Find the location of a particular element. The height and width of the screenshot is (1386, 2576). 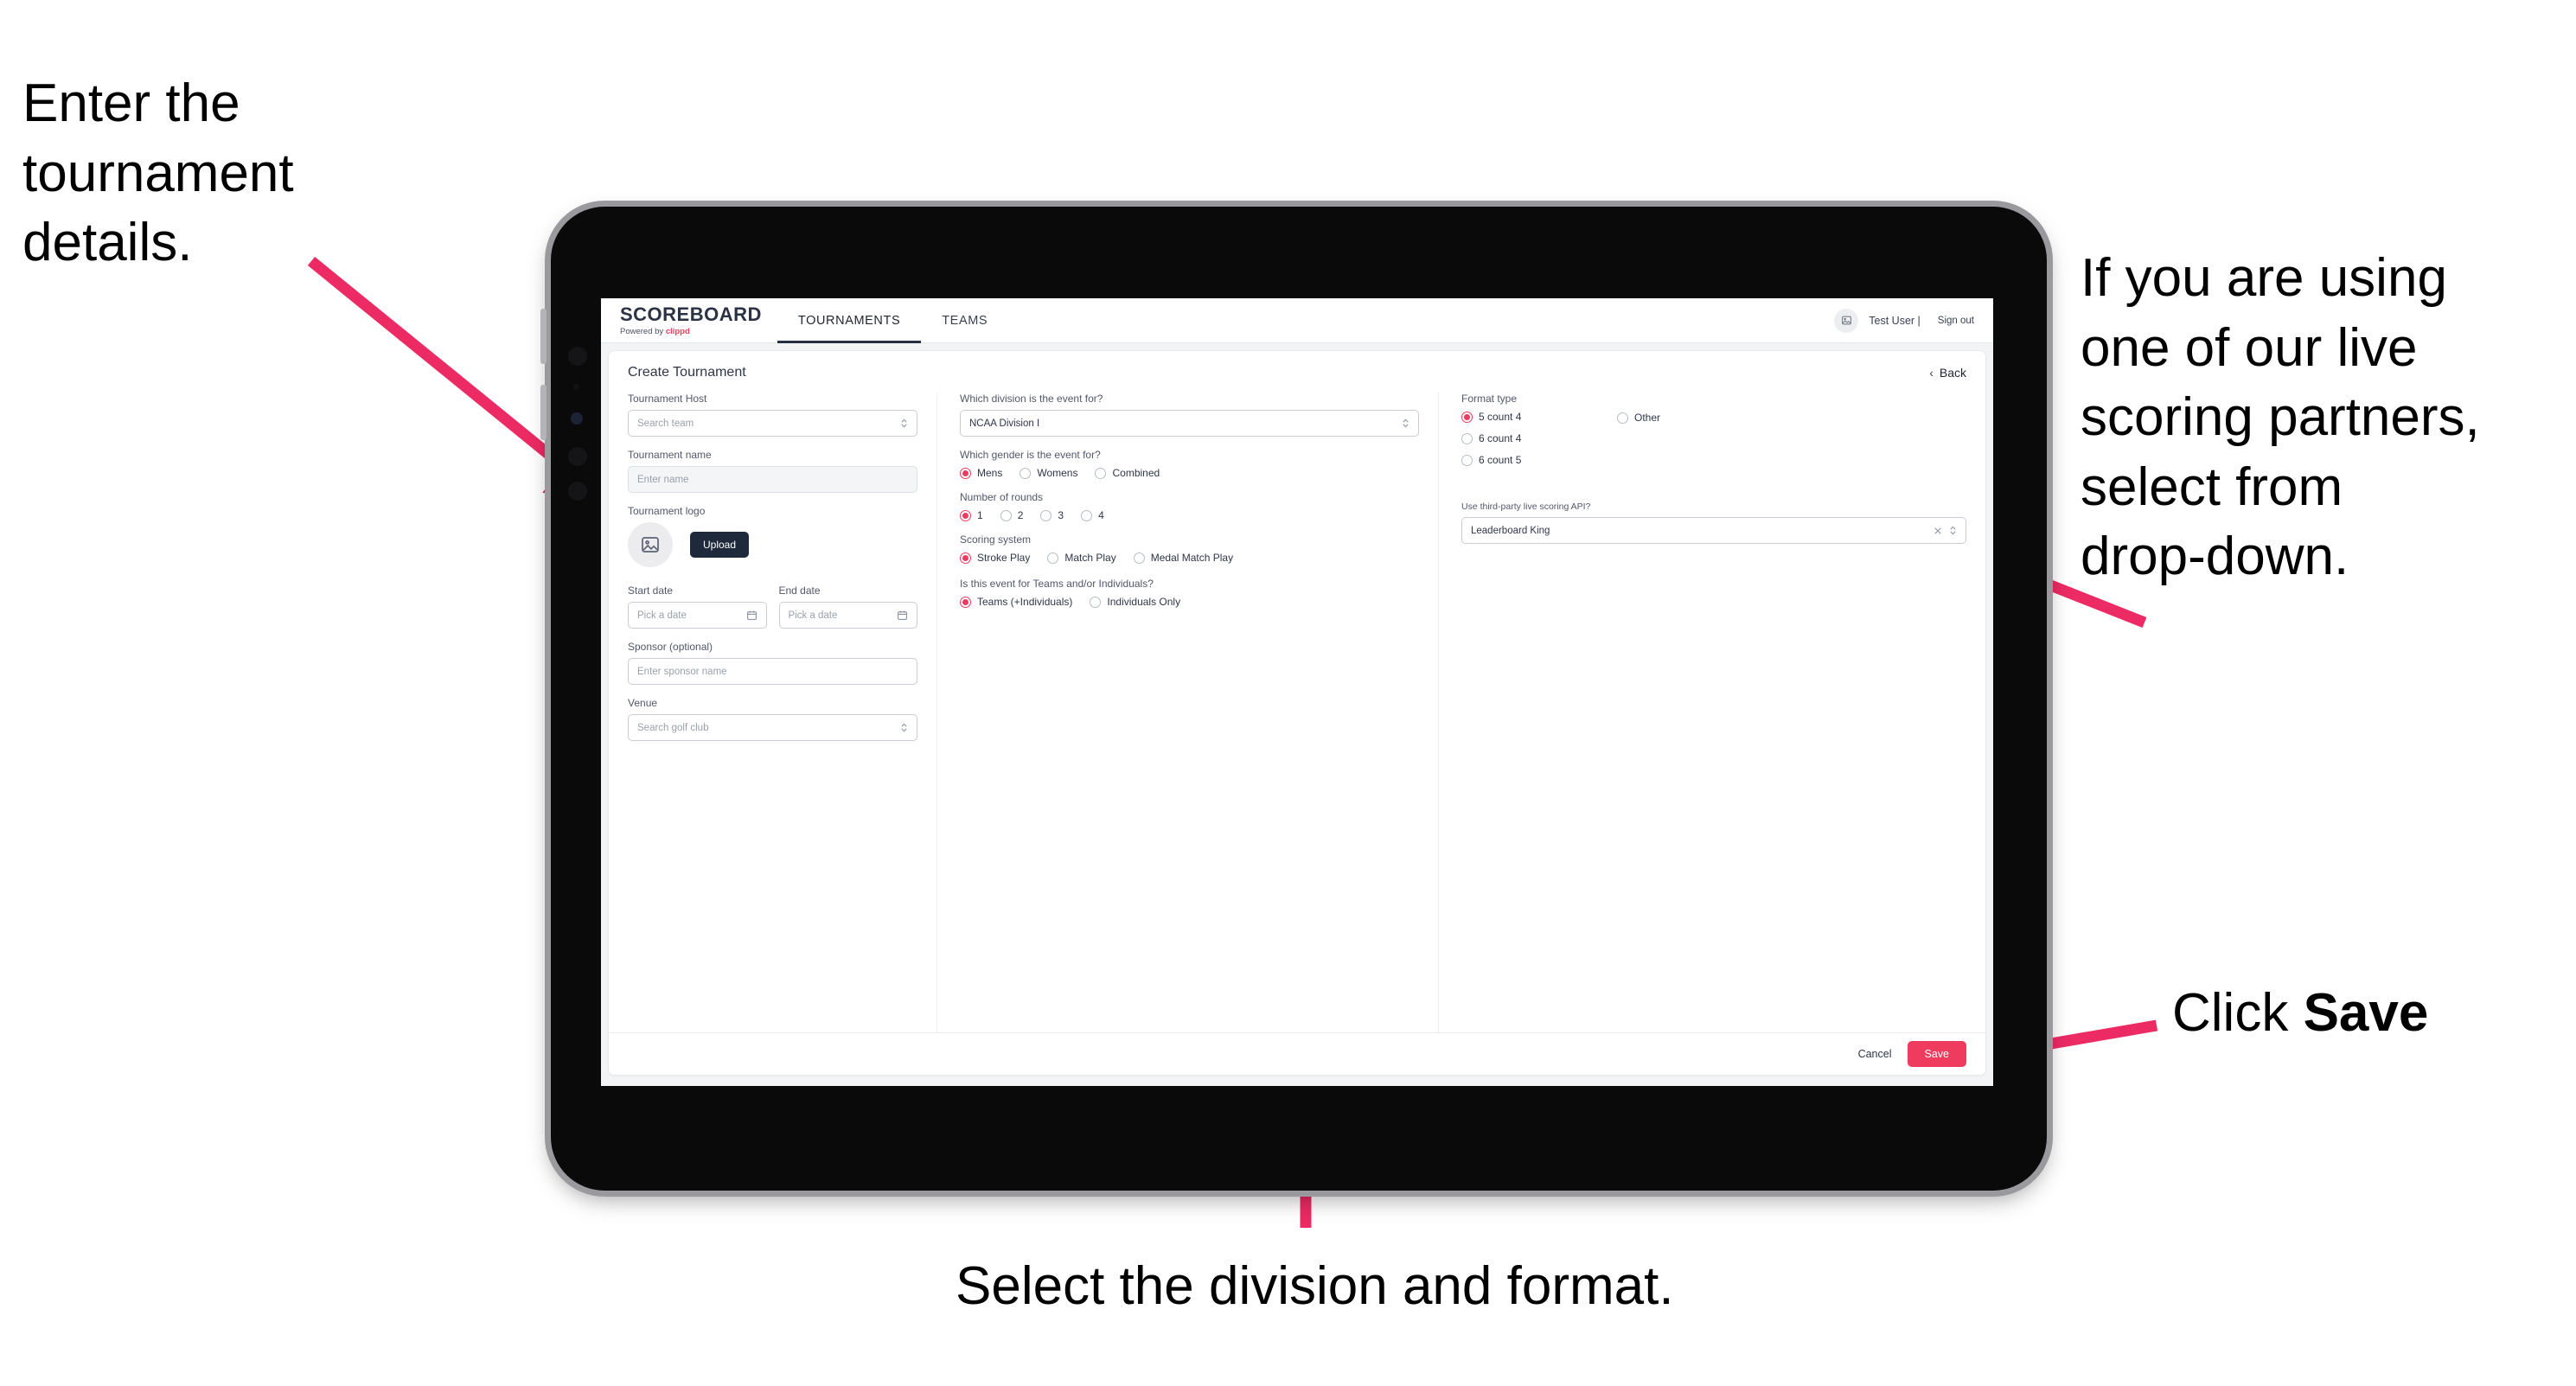

input-sponsor-placeholder: Enter sponsor name is located at coordinates (682, 671).